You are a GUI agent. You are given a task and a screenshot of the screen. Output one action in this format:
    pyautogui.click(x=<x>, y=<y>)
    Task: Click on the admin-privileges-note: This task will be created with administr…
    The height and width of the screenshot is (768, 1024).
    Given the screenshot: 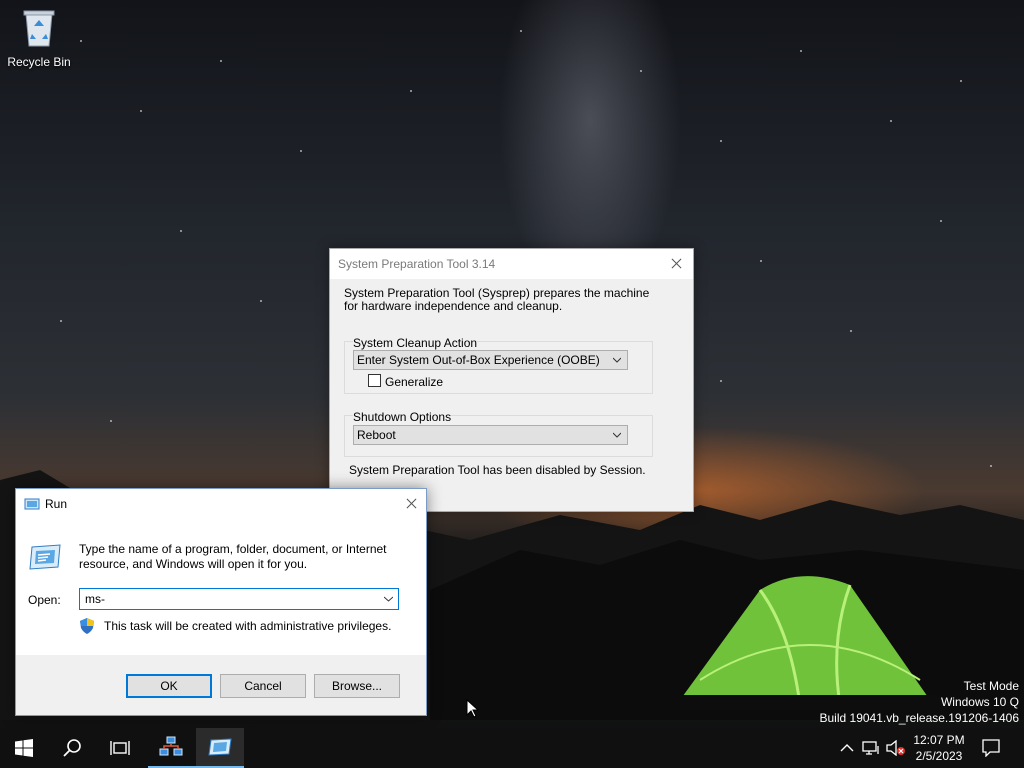 What is the action you would take?
    pyautogui.click(x=248, y=626)
    